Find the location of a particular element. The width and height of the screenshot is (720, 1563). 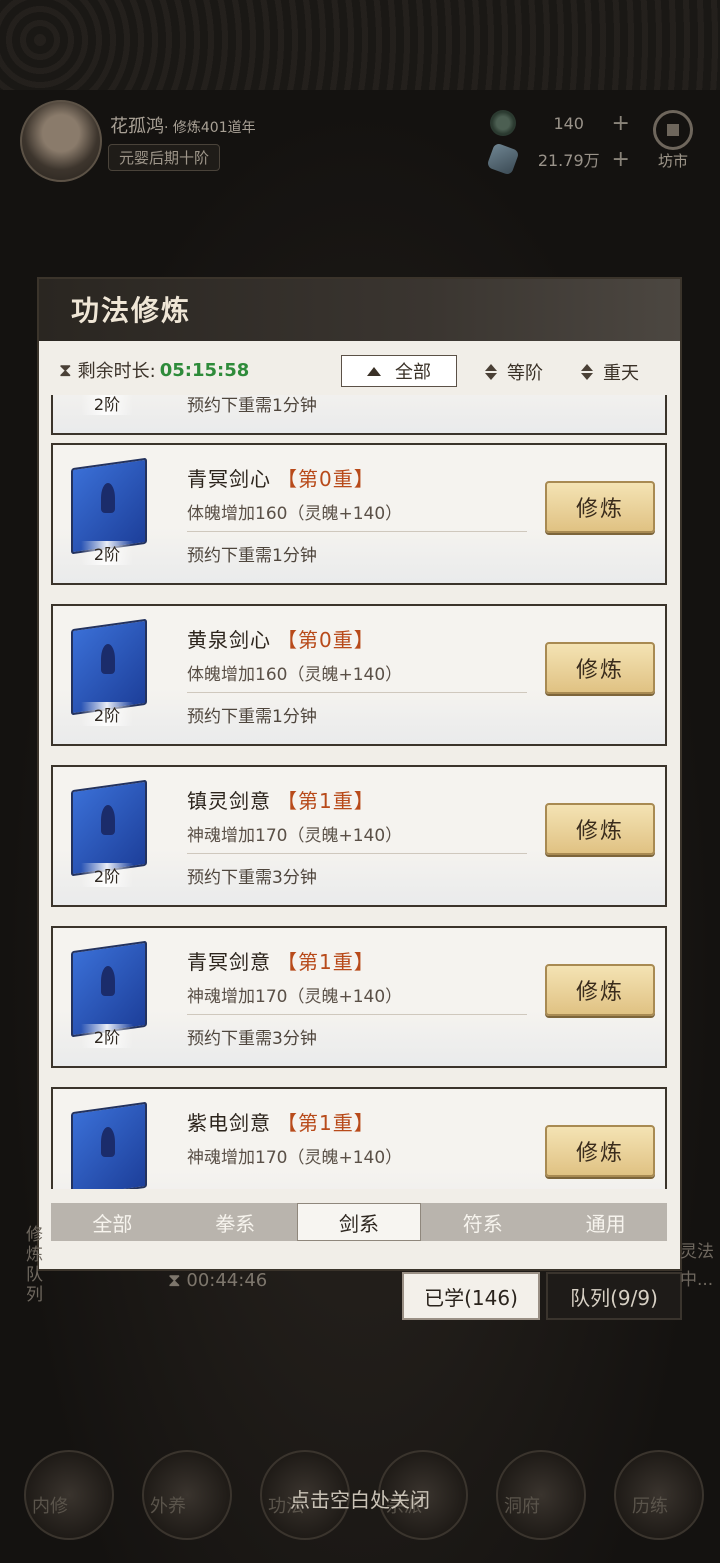

player-name-row: 花孤鸿· 修炼401道年 is located at coordinates (183, 125).